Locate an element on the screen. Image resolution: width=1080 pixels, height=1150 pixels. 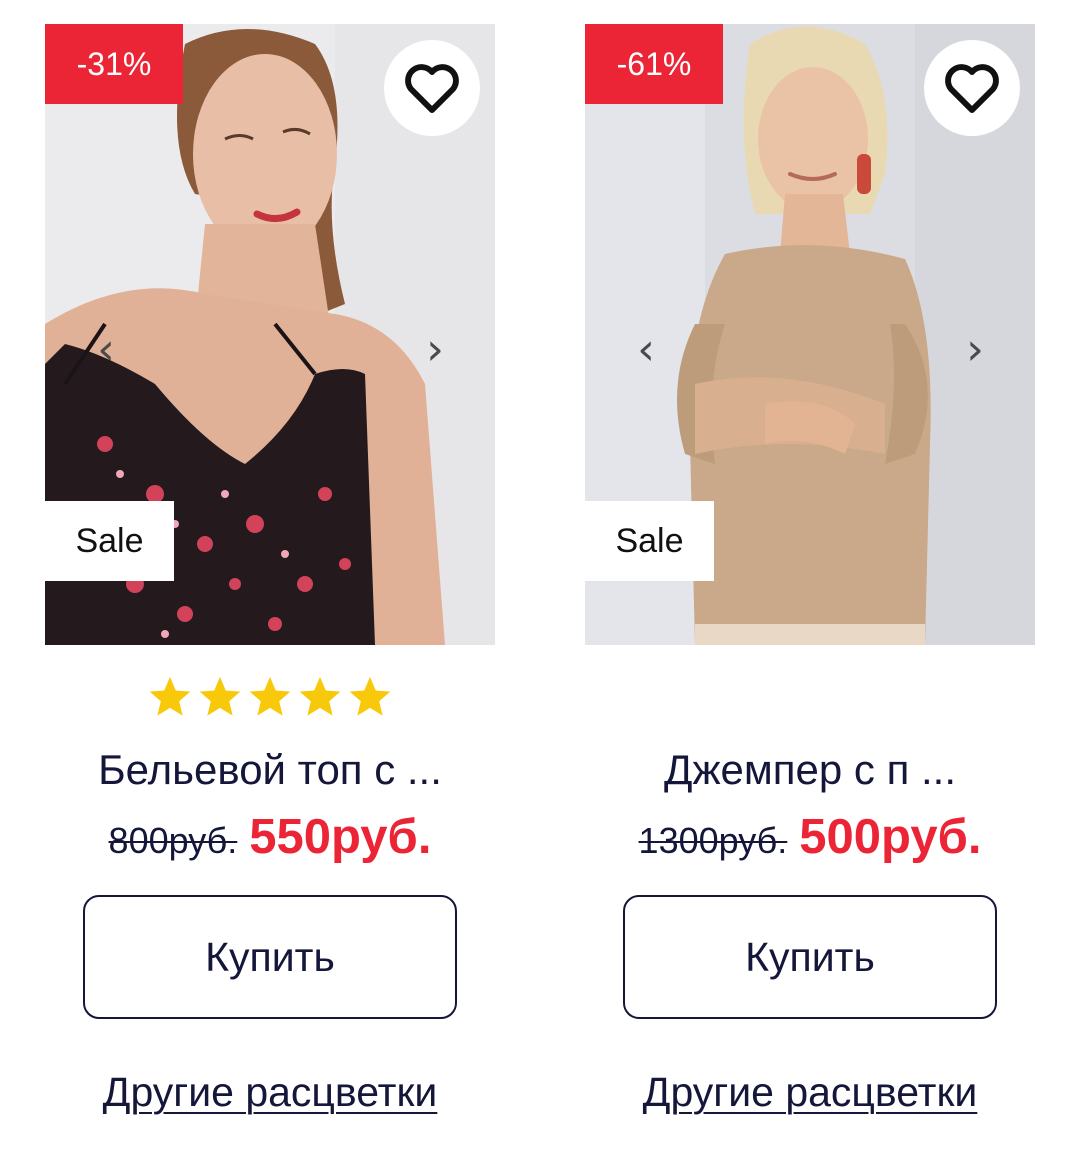
old-price: 800руб. is located at coordinates (173, 840).